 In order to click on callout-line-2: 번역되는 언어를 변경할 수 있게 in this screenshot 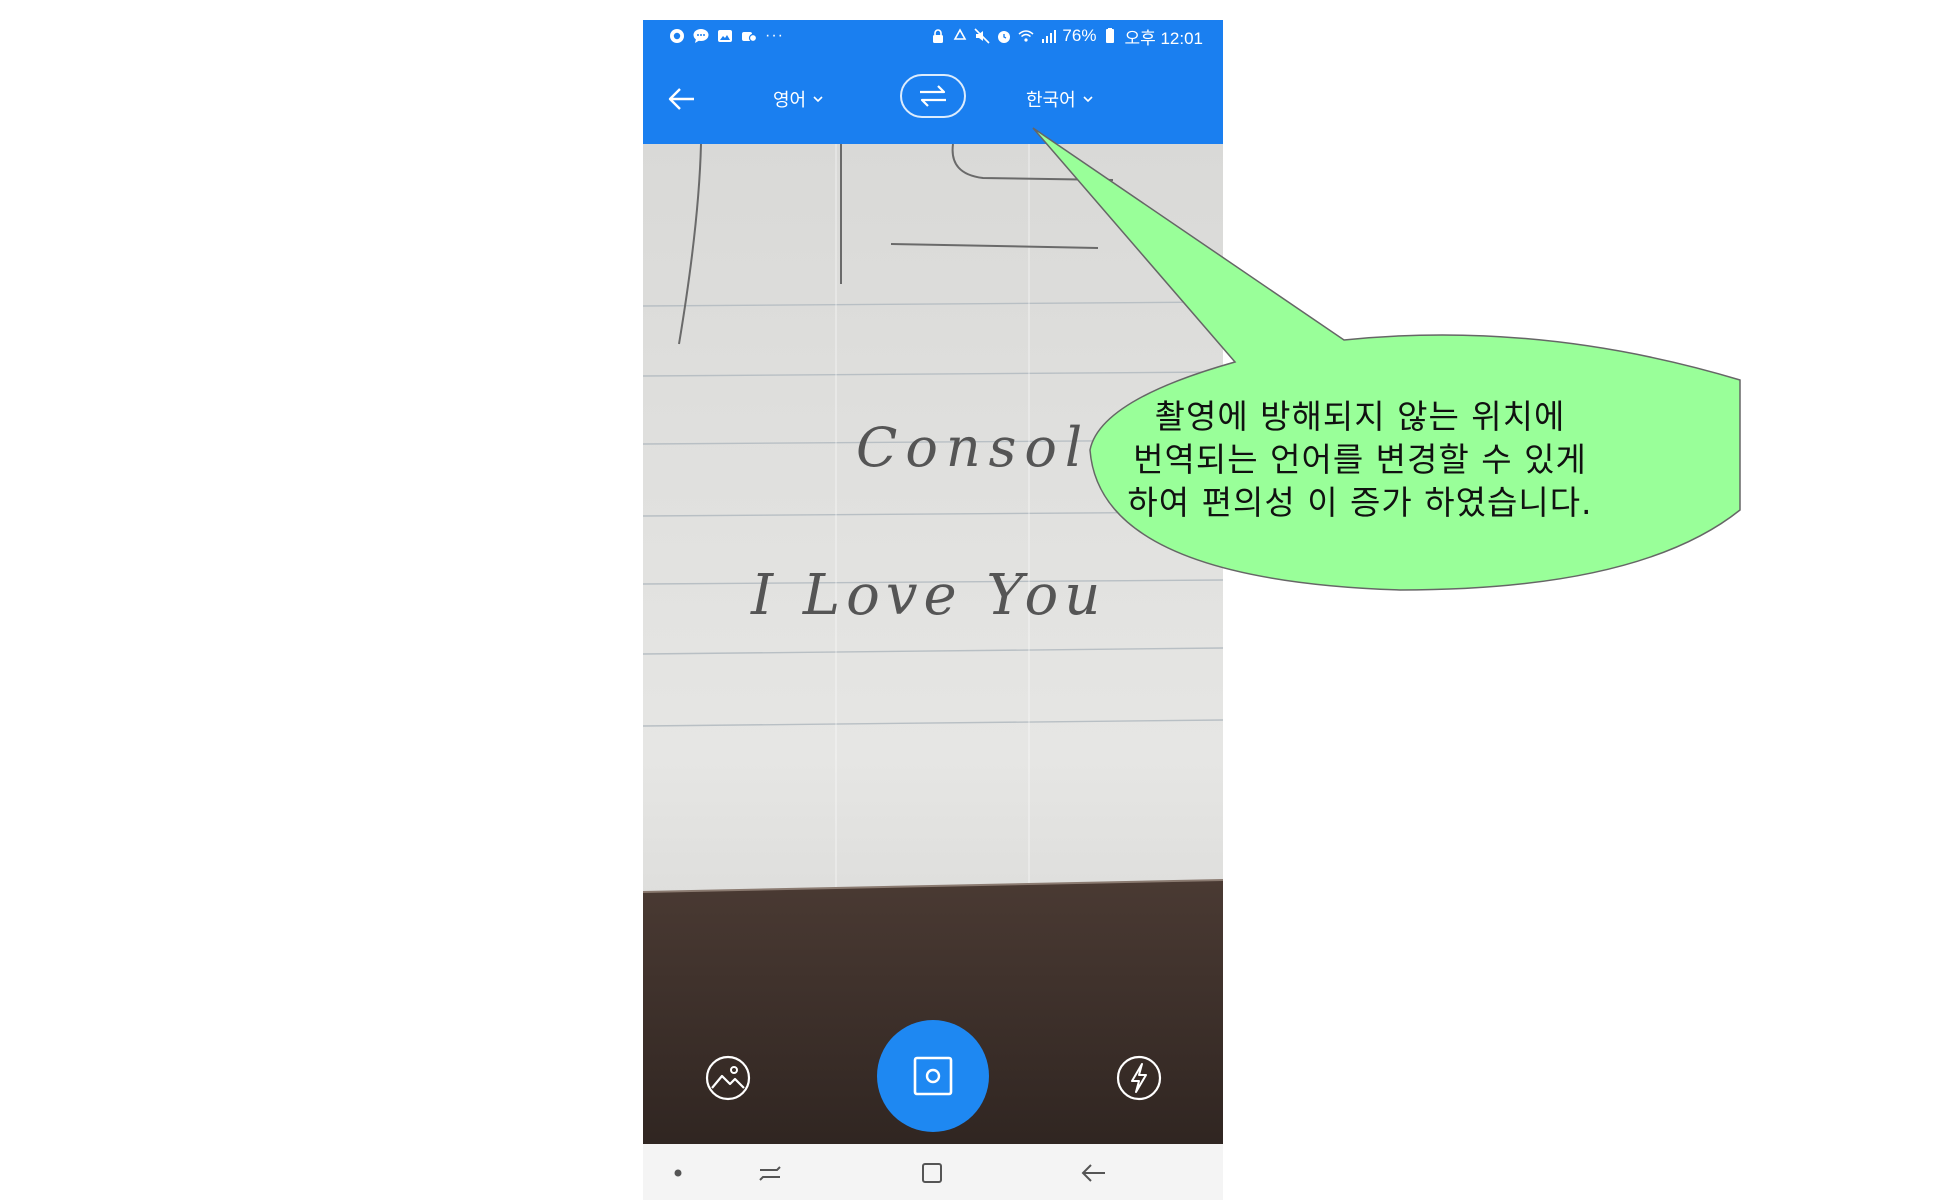, I will do `click(1360, 459)`.